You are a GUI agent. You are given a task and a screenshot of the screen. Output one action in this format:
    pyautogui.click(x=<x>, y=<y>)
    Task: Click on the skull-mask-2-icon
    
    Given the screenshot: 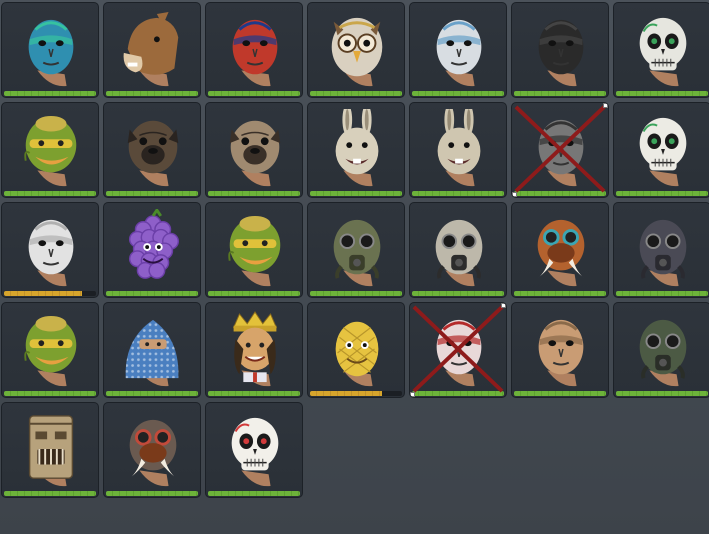 What is the action you would take?
    pyautogui.click(x=663, y=152)
    